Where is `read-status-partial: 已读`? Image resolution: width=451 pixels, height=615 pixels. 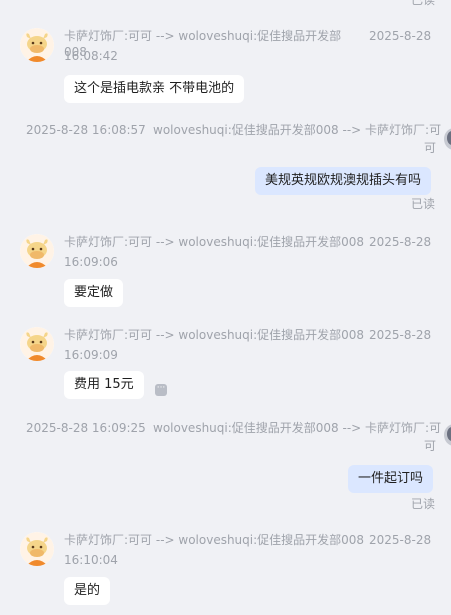
read-status-partial: 已读 is located at coordinates (423, 3).